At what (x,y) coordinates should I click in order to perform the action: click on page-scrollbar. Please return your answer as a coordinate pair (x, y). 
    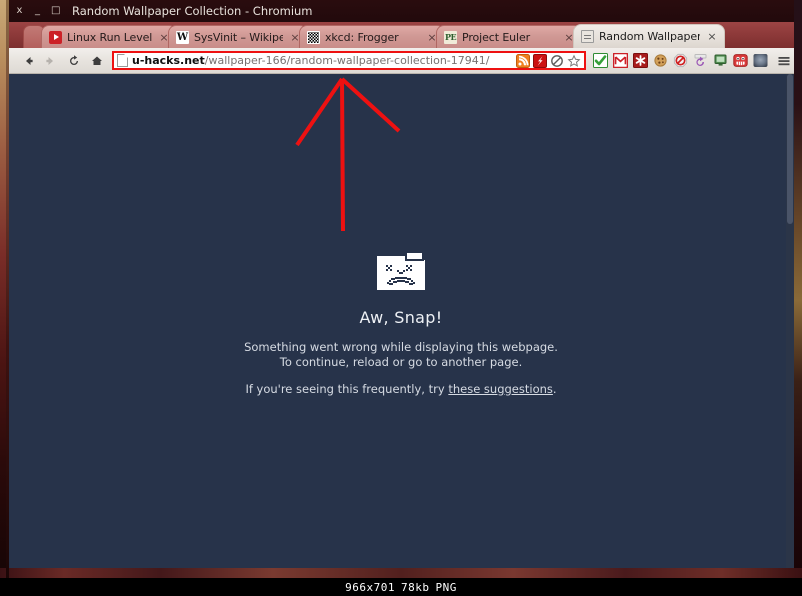
    Looking at the image, I should click on (790, 321).